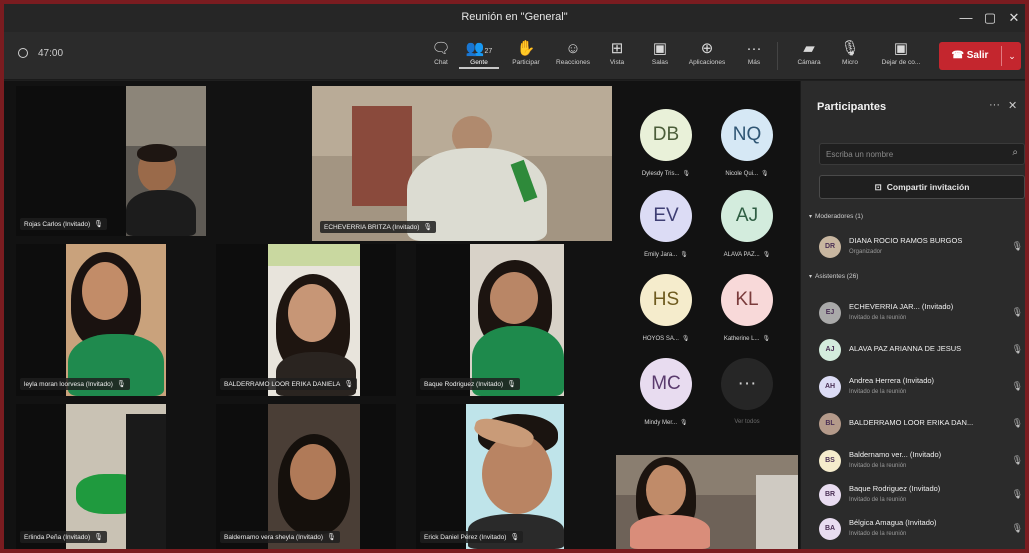 The height and width of the screenshot is (553, 1029). Describe the element at coordinates (490, 476) in the screenshot. I see `video-tile: Erick Daniel Pérez (Invitado) 🎙` at that location.